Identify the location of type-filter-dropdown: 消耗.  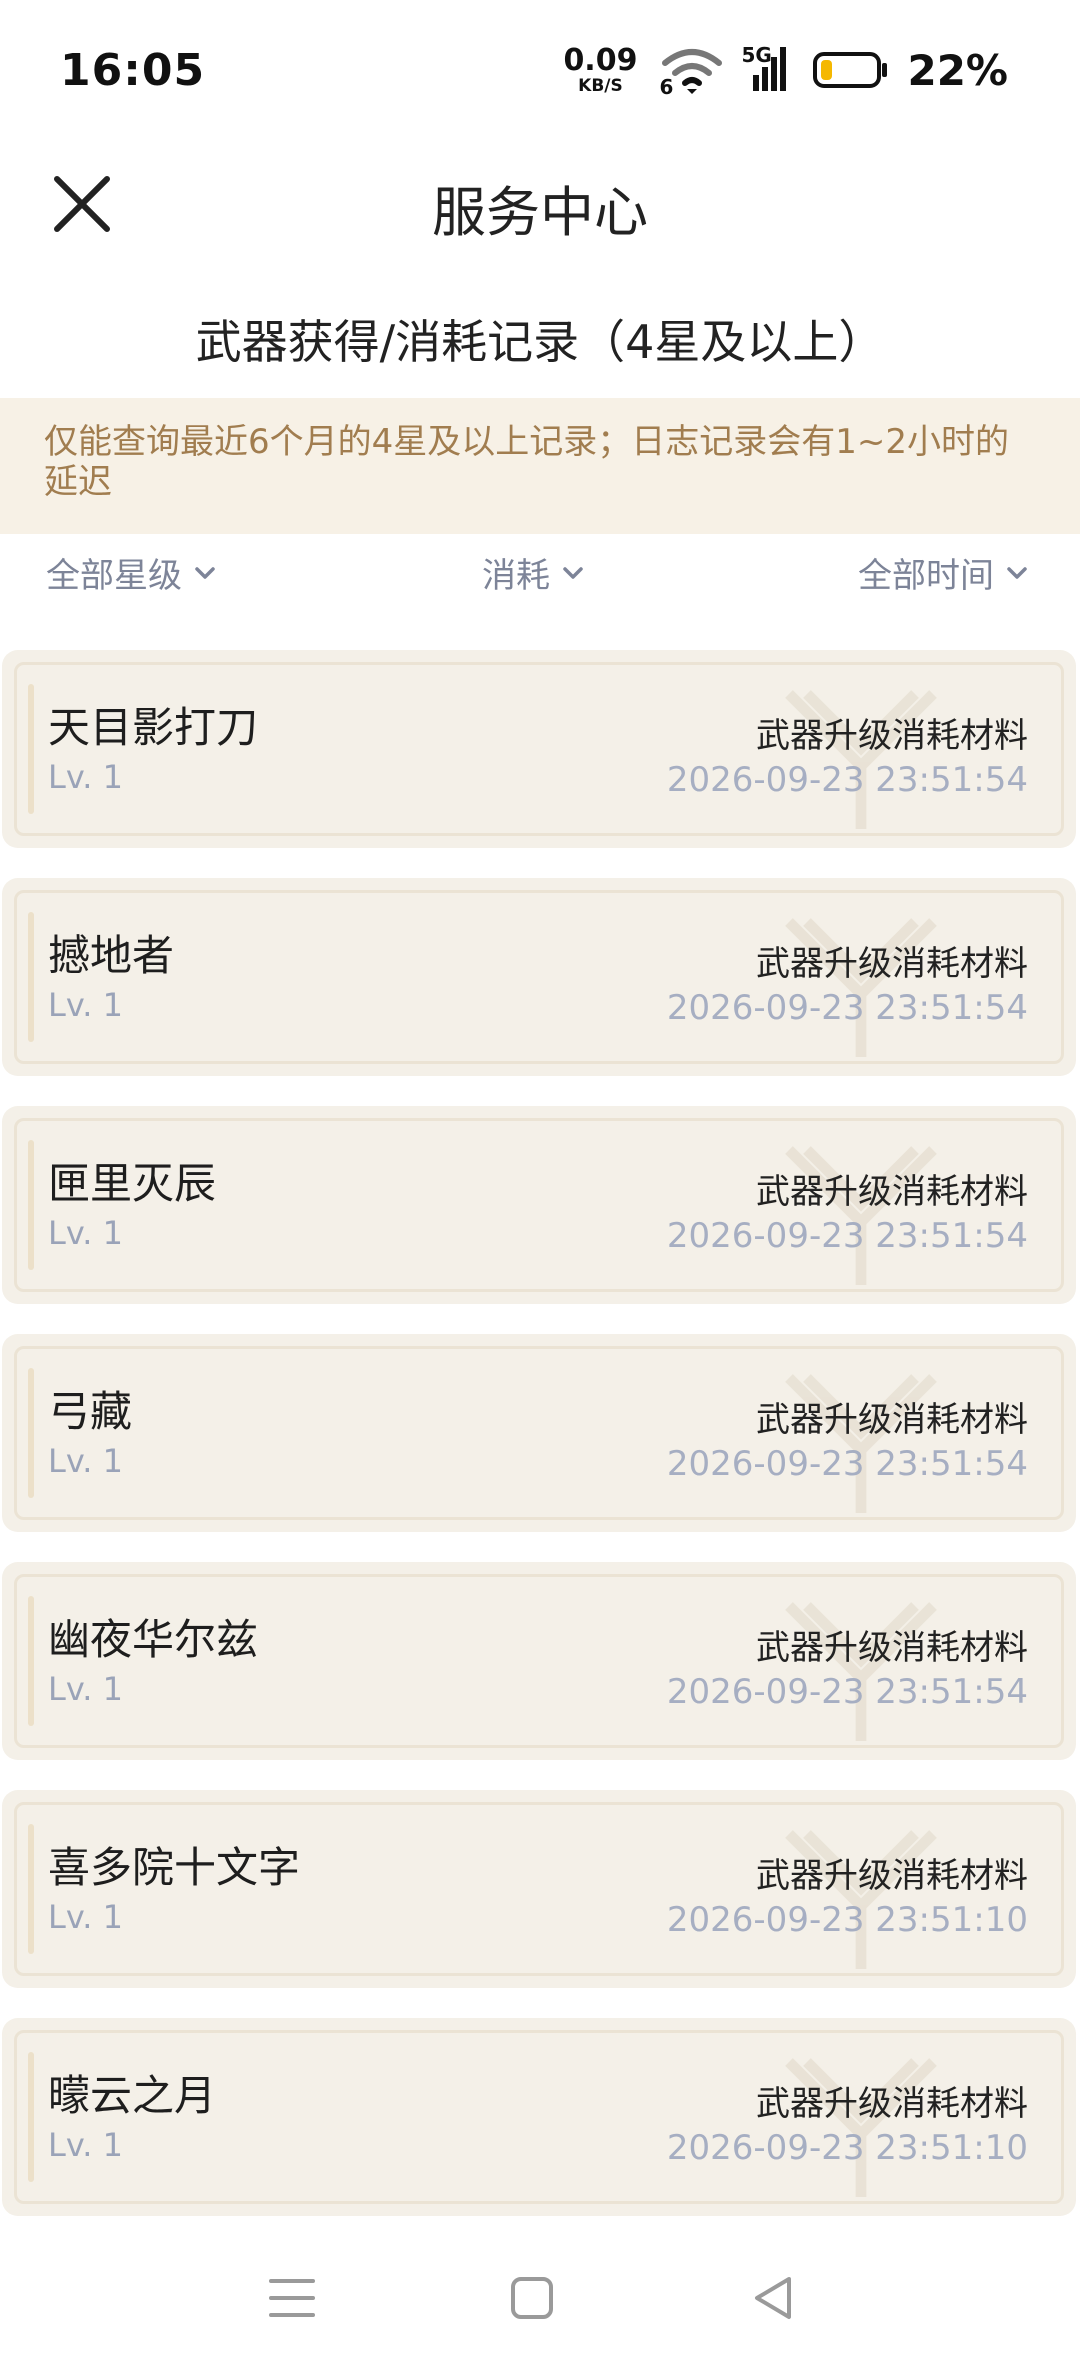
(534, 572).